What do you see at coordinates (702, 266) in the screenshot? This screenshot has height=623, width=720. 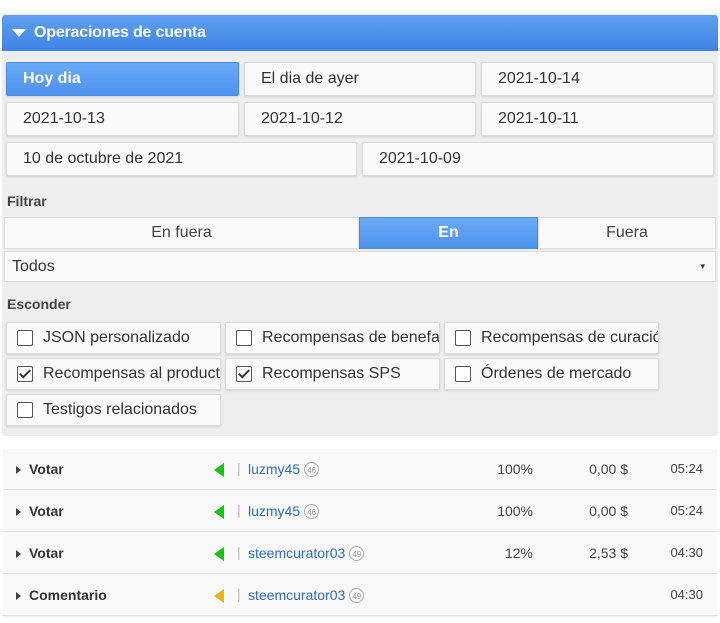 I see `select-caret-icon: ▾` at bounding box center [702, 266].